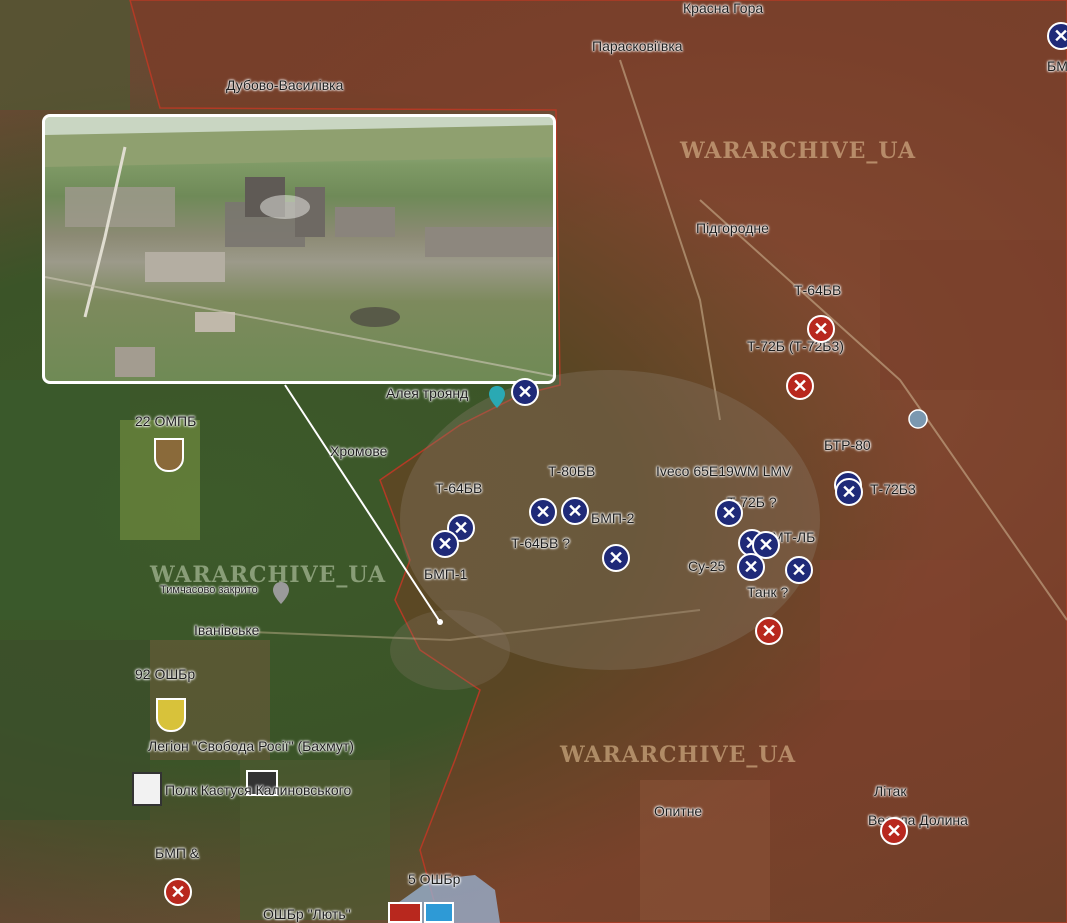 The height and width of the screenshot is (923, 1067). Describe the element at coordinates (732, 228) in the screenshot. I see `place-label: Підгородне` at that location.